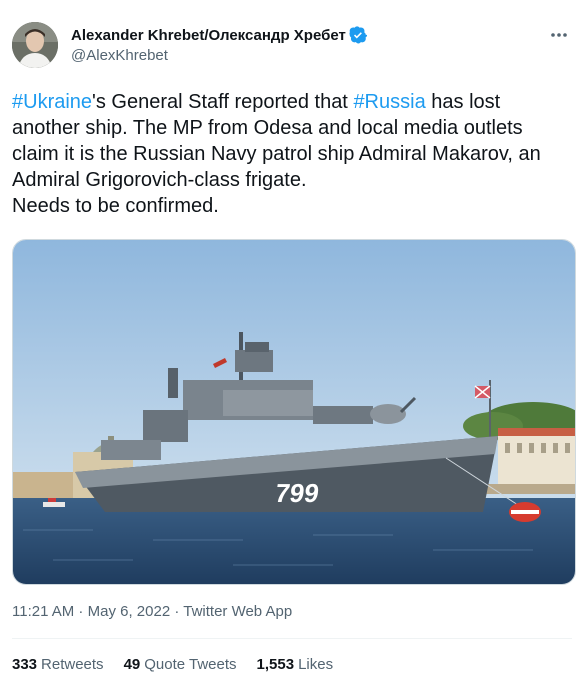 Image resolution: width=583 pixels, height=682 pixels. What do you see at coordinates (297, 493) in the screenshot?
I see `hull-number: 799` at bounding box center [297, 493].